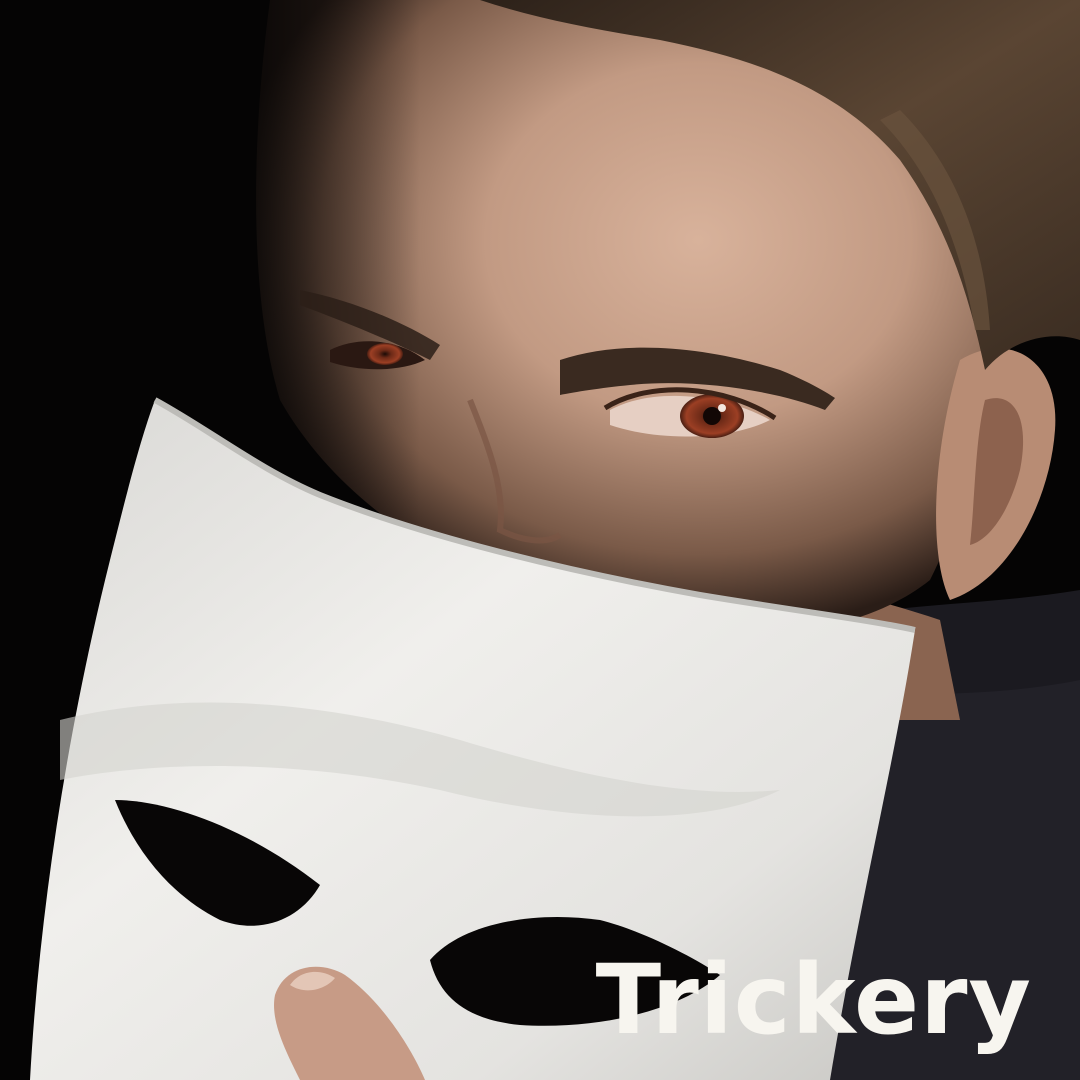 Image resolution: width=1080 pixels, height=1080 pixels. What do you see at coordinates (813, 1000) in the screenshot?
I see `caption-title: Trickery` at bounding box center [813, 1000].